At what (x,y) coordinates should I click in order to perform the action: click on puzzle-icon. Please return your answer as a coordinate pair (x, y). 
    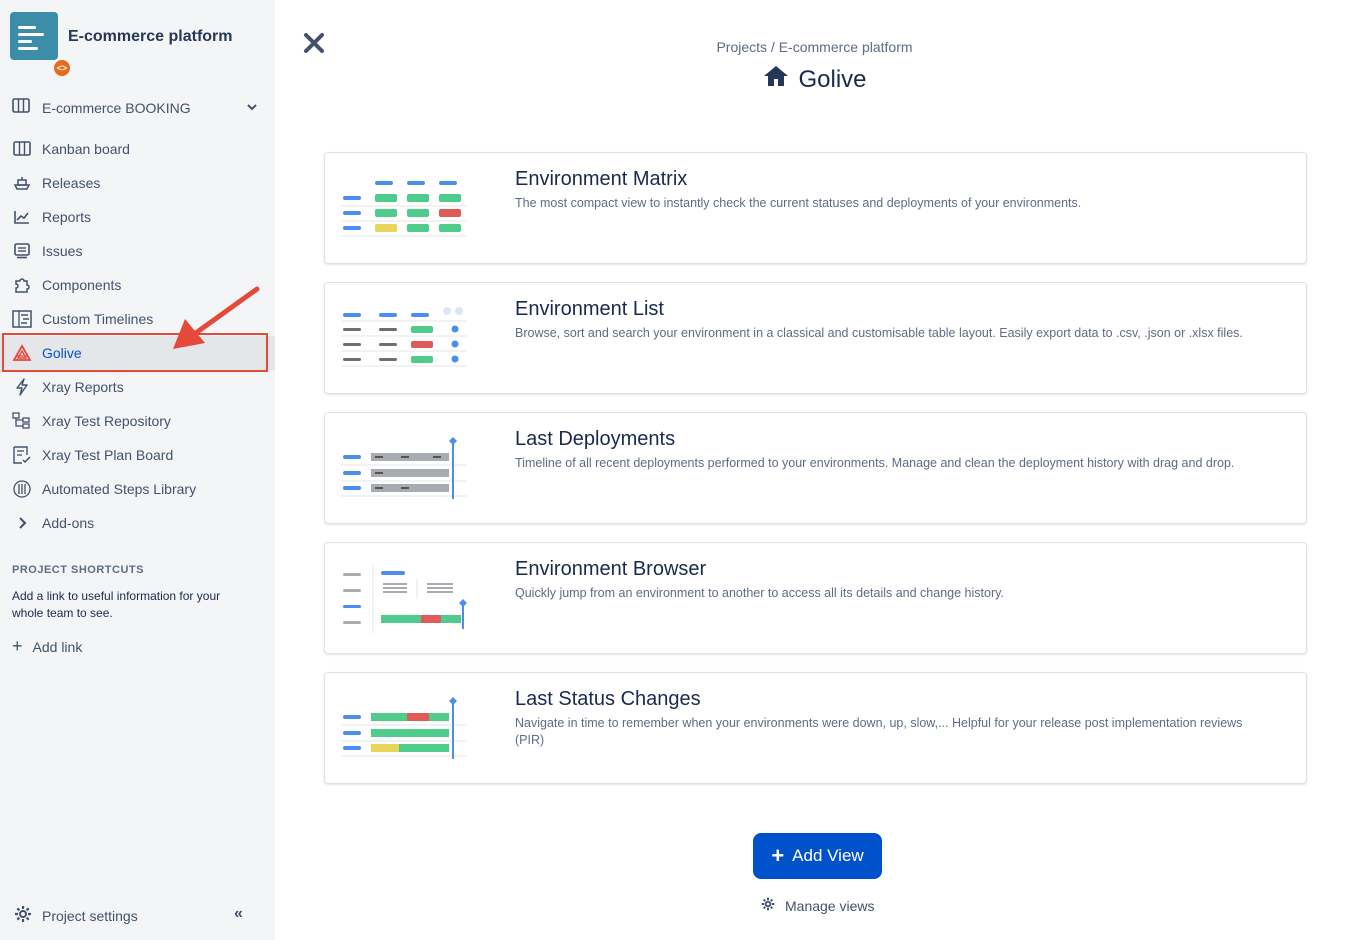
    Looking at the image, I should click on (22, 285).